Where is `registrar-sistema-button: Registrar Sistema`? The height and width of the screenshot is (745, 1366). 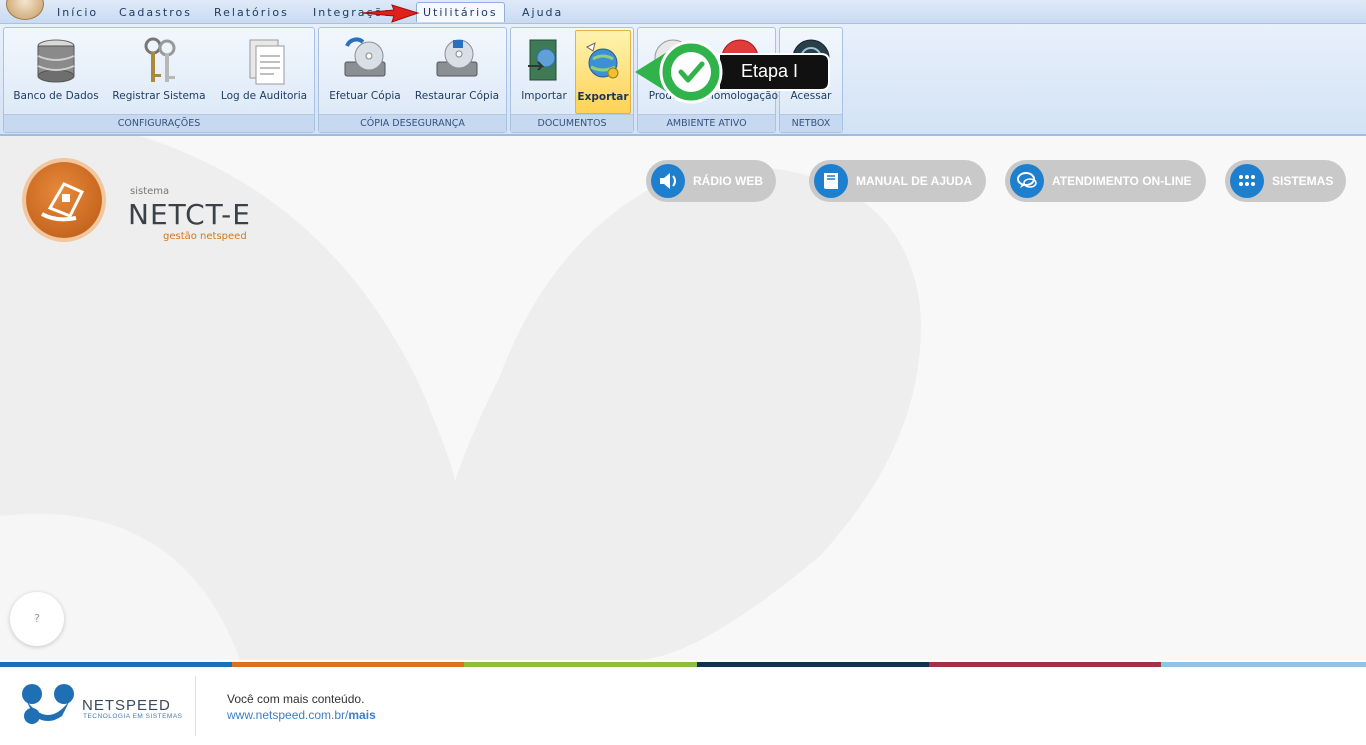 registrar-sistema-button: Registrar Sistema is located at coordinates (159, 72).